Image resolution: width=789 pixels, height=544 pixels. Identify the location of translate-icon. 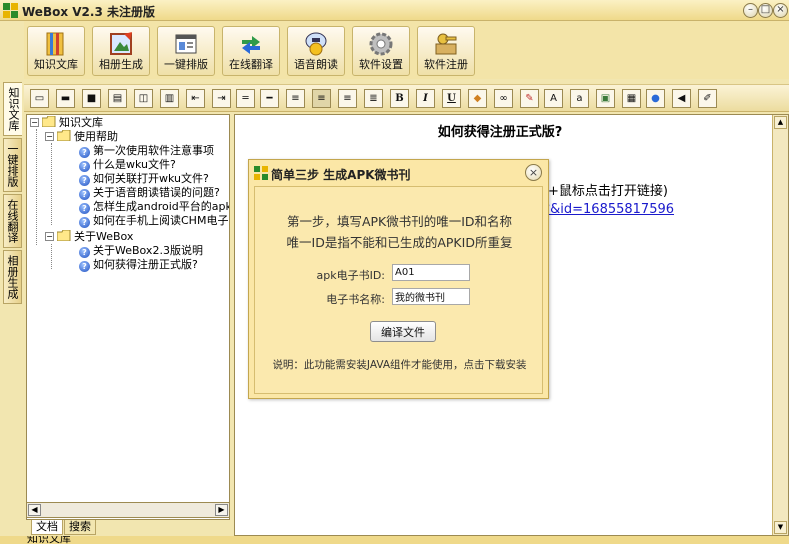
(251, 45).